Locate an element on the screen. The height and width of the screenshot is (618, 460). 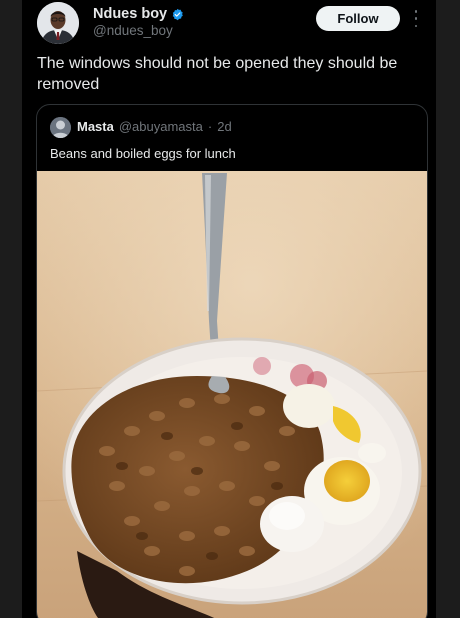
quoted-author-handle: @abuyamasta is located at coordinates (161, 126).